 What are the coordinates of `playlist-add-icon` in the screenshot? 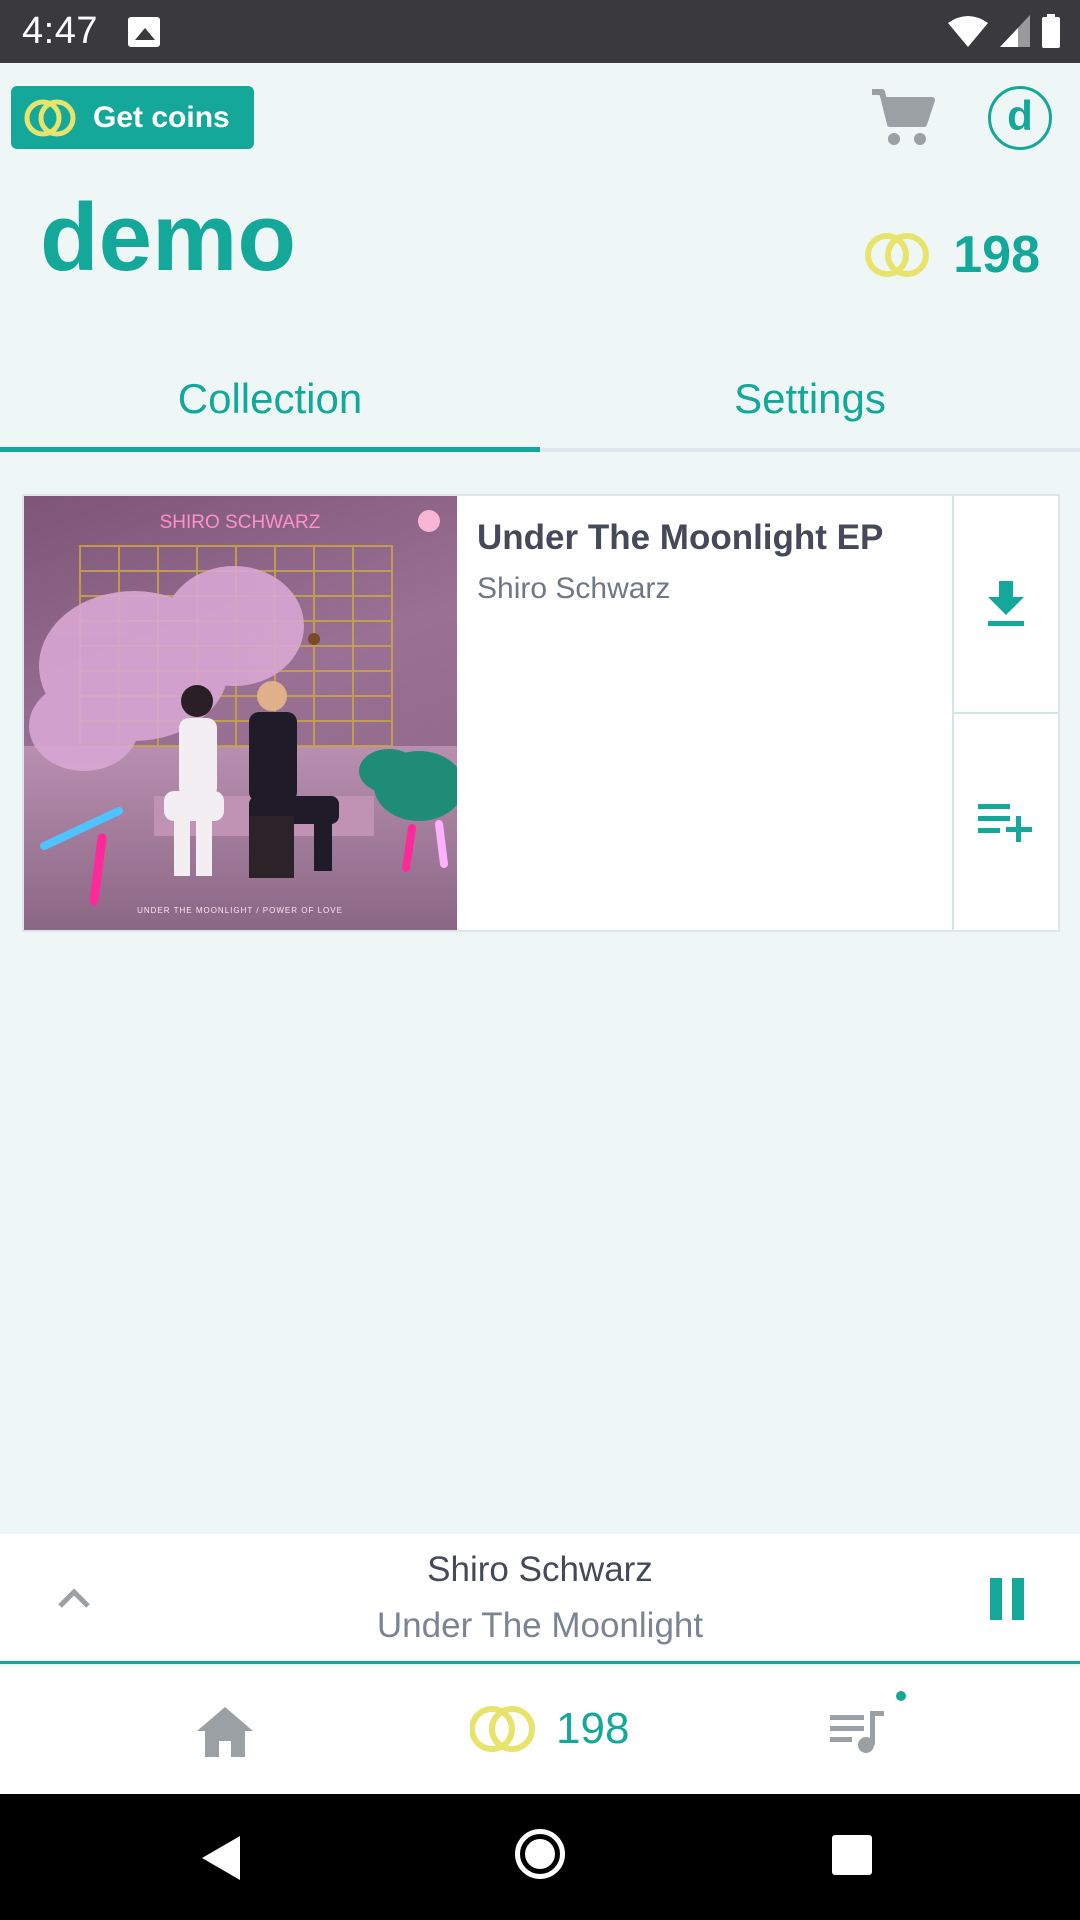 It's located at (1005, 823).